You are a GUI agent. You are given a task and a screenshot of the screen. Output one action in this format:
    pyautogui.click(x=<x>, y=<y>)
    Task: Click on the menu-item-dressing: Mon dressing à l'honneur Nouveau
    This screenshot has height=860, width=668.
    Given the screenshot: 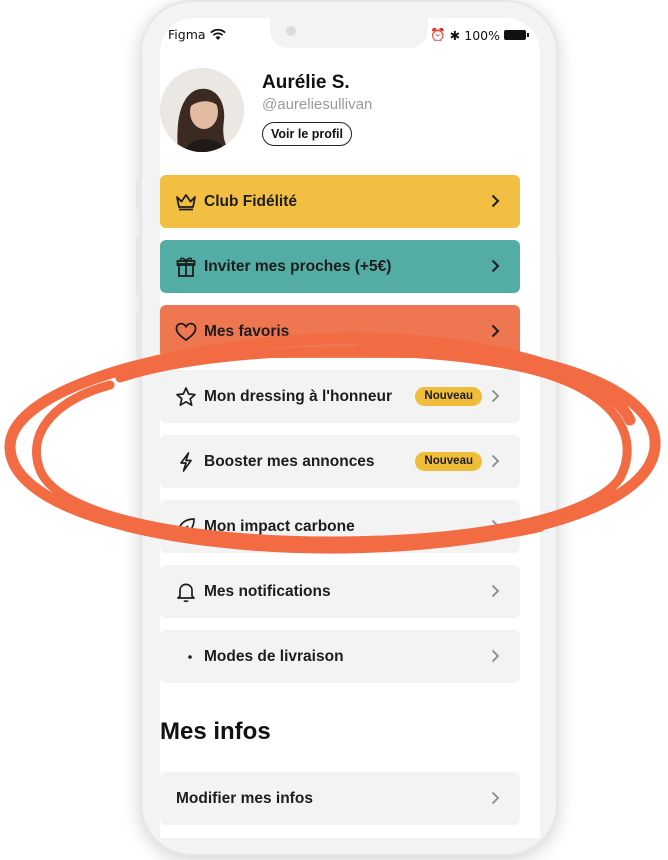 What is the action you would take?
    pyautogui.click(x=340, y=396)
    